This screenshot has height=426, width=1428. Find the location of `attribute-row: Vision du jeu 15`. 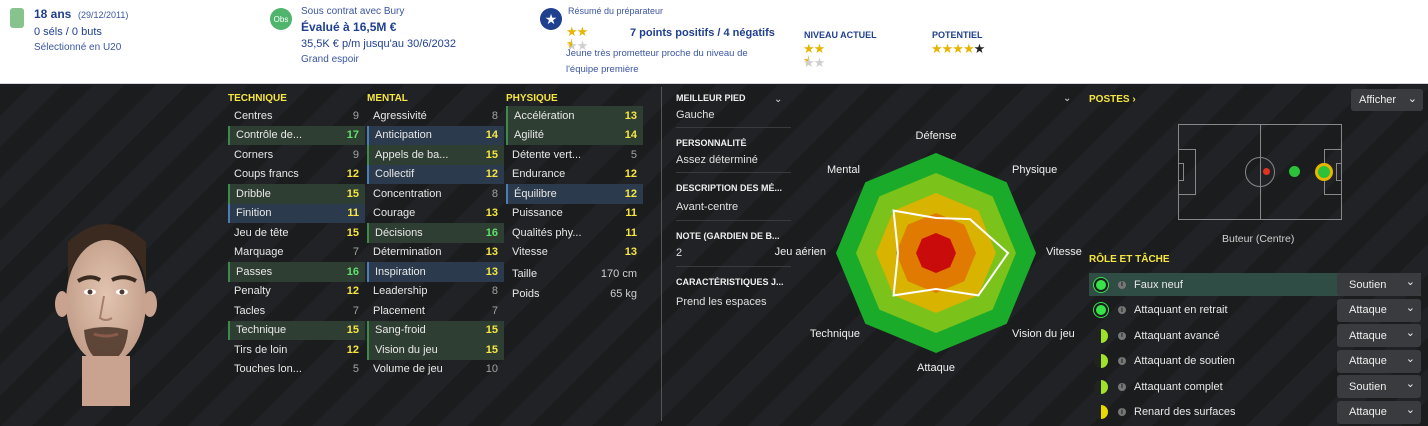

attribute-row: Vision du jeu 15 is located at coordinates (435, 350).